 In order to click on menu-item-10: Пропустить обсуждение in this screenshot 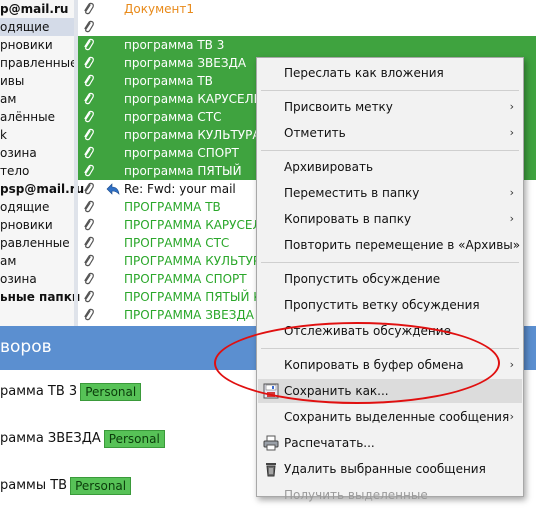, I will do `click(390, 279)`.